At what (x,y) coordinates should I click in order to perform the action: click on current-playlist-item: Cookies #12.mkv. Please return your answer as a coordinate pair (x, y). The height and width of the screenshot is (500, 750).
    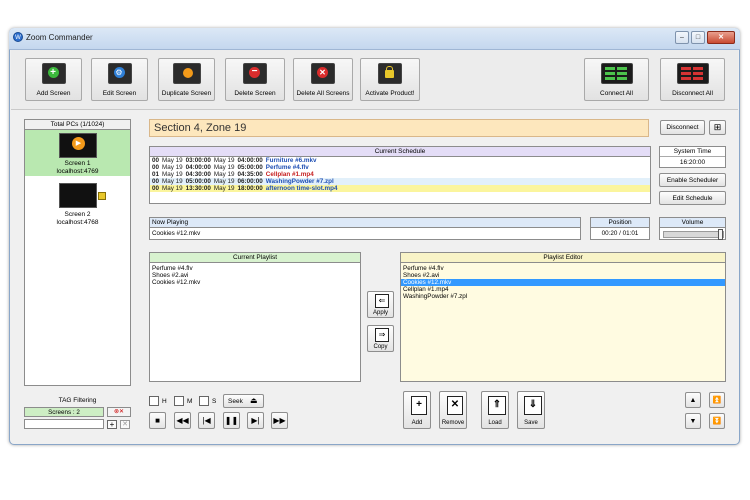
    Looking at the image, I should click on (255, 282).